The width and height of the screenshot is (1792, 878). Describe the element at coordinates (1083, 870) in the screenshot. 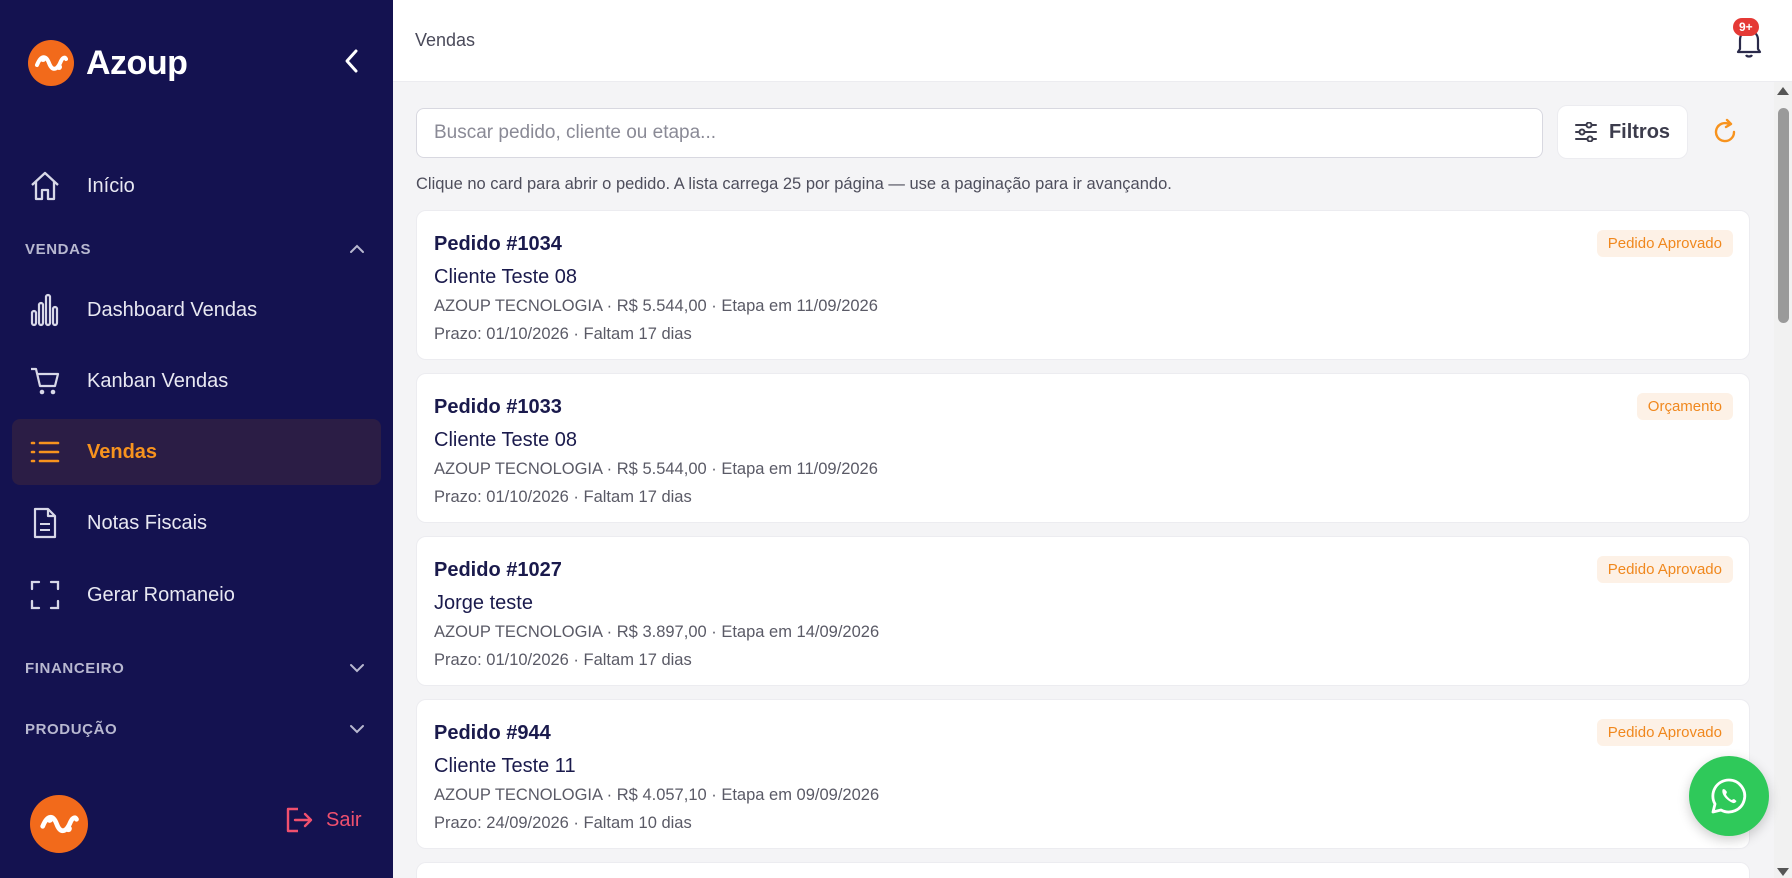

I see `order-card` at that location.